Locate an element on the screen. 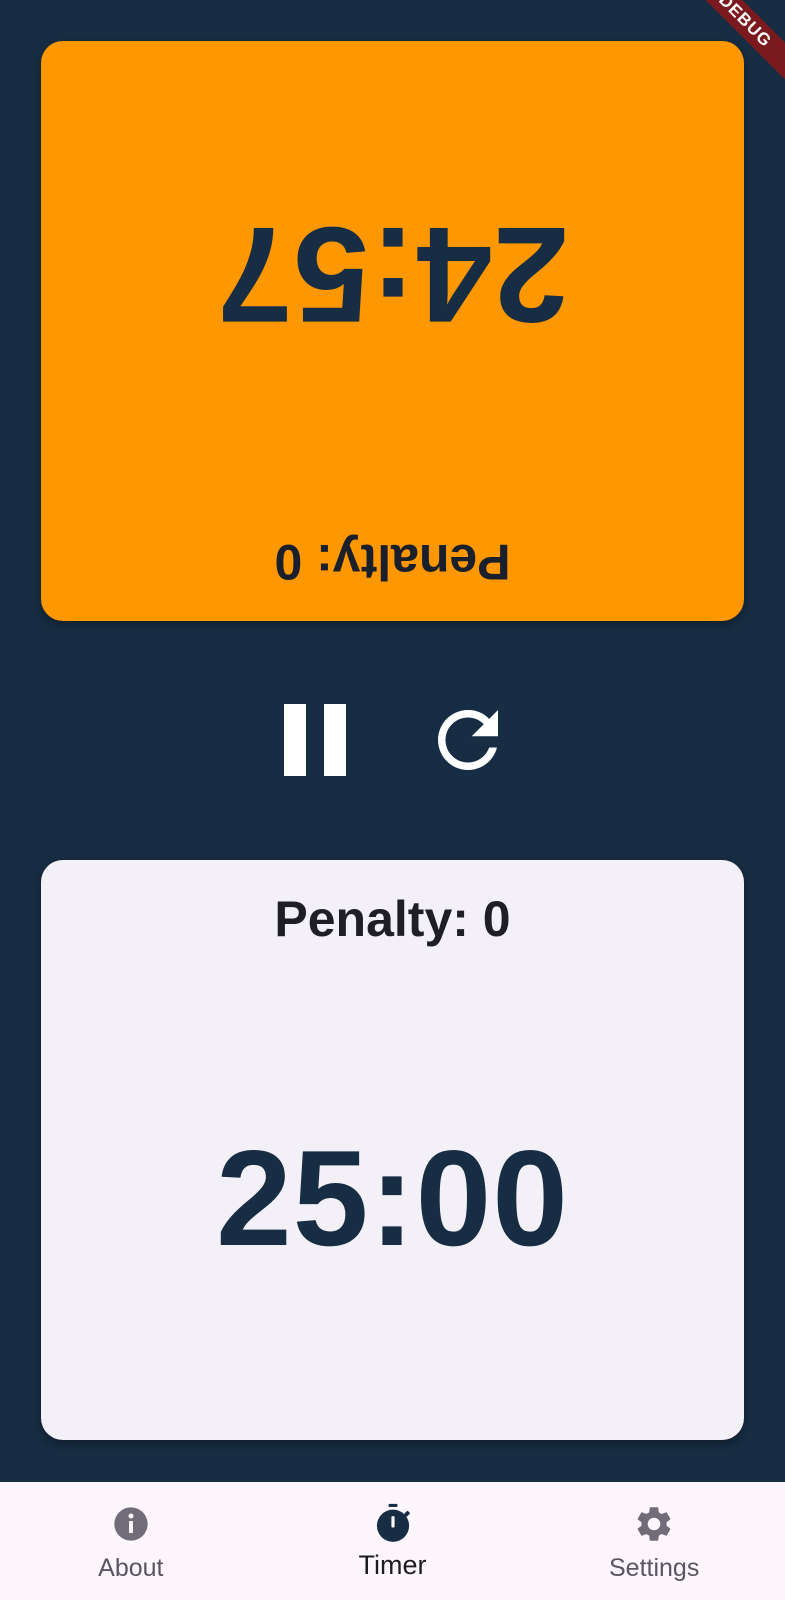 Image resolution: width=785 pixels, height=1600 pixels. nav-item-timer: Timer is located at coordinates (393, 1541).